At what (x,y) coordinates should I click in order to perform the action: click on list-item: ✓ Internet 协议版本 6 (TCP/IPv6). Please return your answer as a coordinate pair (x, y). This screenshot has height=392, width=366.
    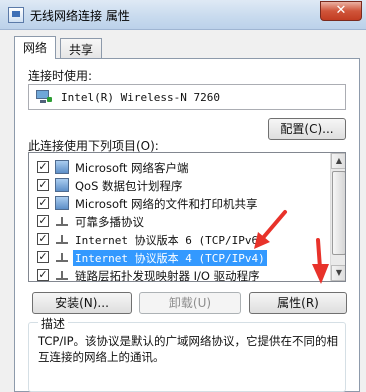
    Looking at the image, I should click on (180, 239).